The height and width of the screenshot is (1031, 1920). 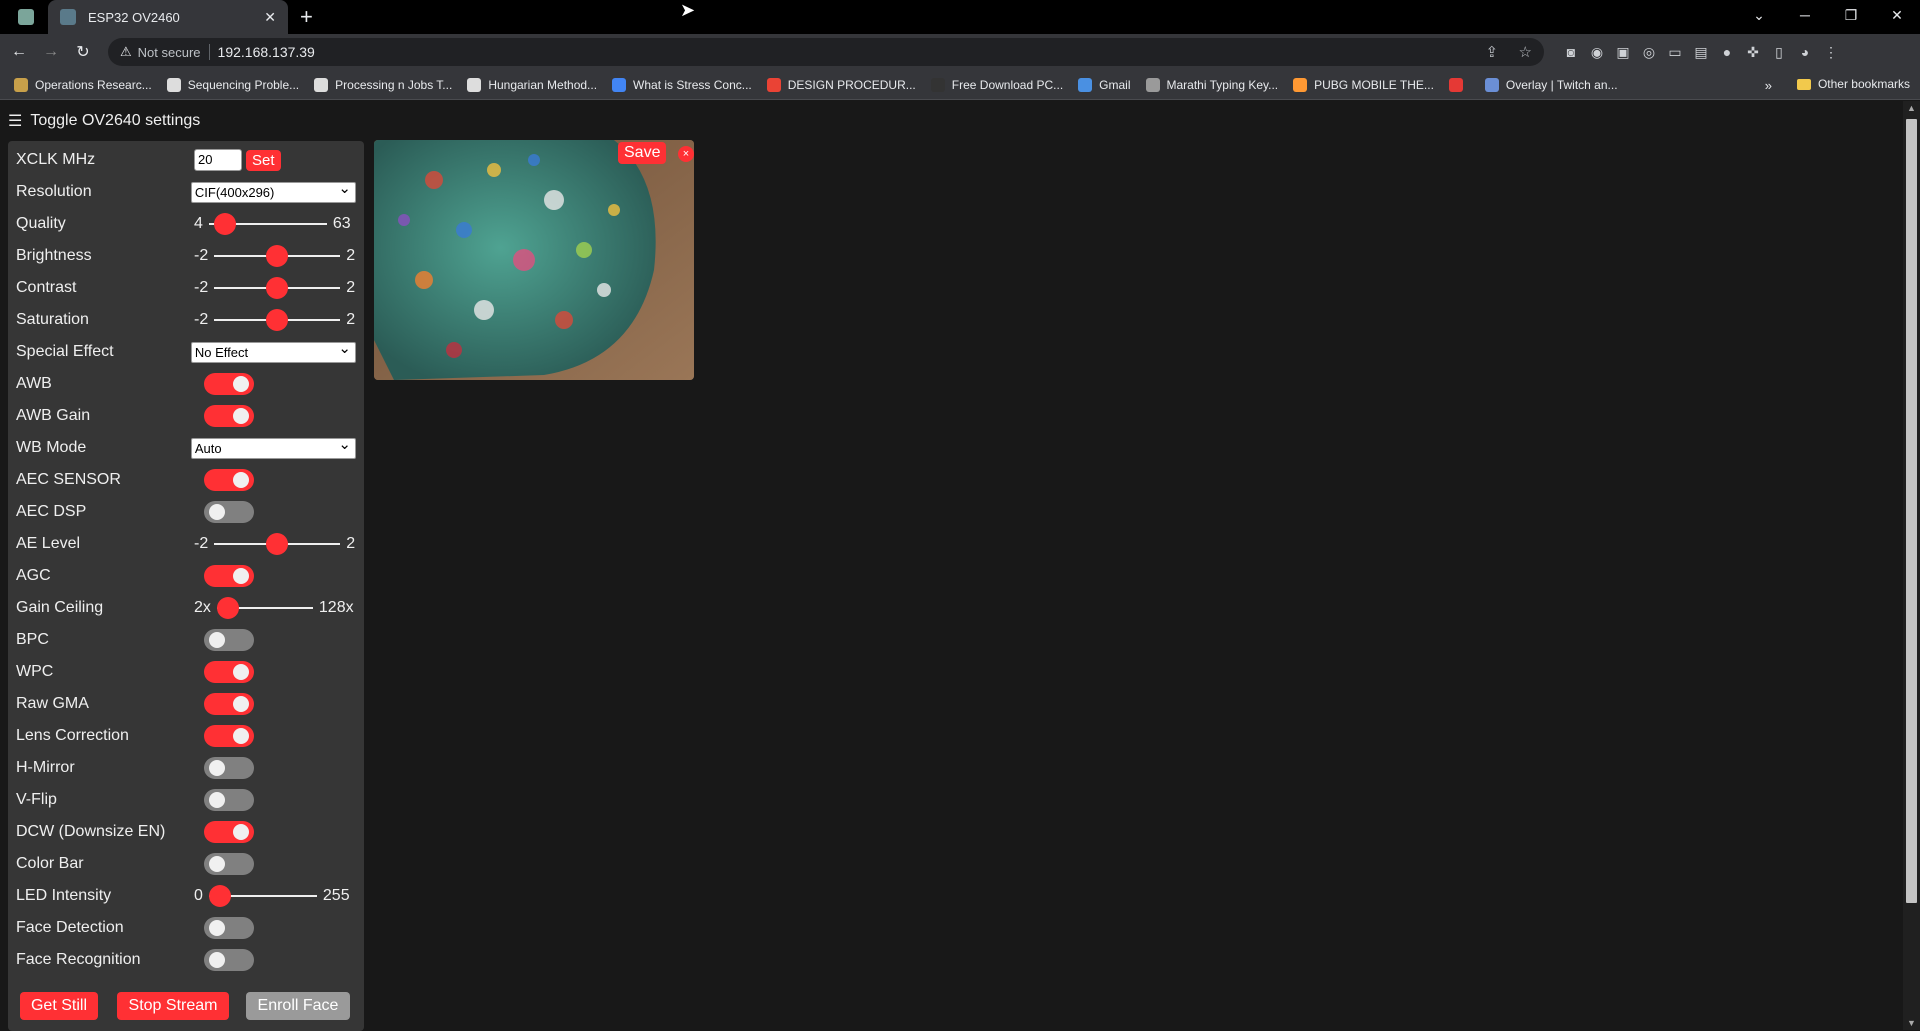 I want to click on h-mirror-toggle-knob, so click(x=217, y=768).